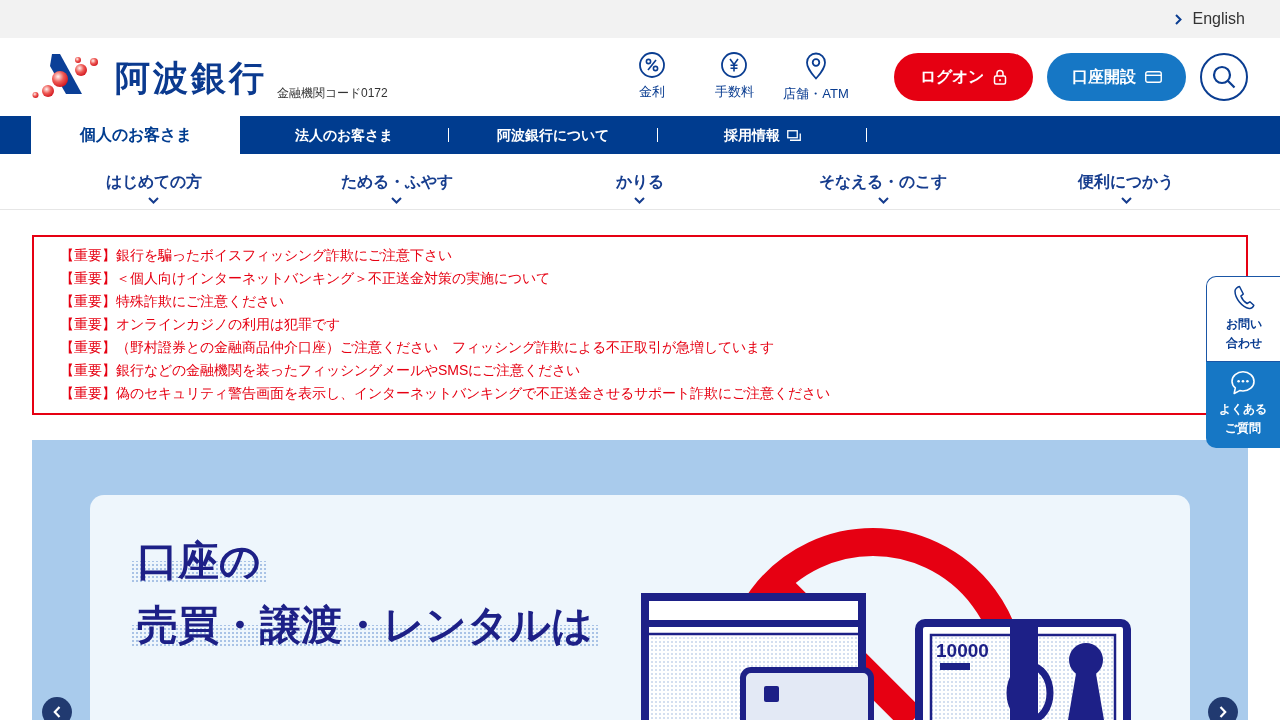 This screenshot has height=720, width=1280. Describe the element at coordinates (1116, 77) in the screenshot. I see `open-account-button: 口座開設` at that location.